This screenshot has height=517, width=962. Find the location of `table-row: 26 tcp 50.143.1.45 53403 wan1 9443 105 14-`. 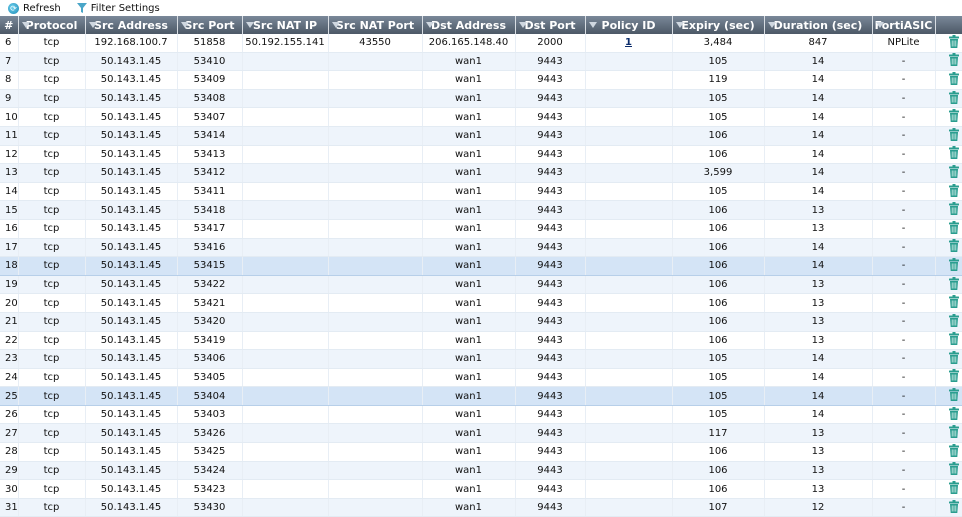

table-row: 26 tcp 50.143.1.45 53403 wan1 9443 105 14- is located at coordinates (481, 415).